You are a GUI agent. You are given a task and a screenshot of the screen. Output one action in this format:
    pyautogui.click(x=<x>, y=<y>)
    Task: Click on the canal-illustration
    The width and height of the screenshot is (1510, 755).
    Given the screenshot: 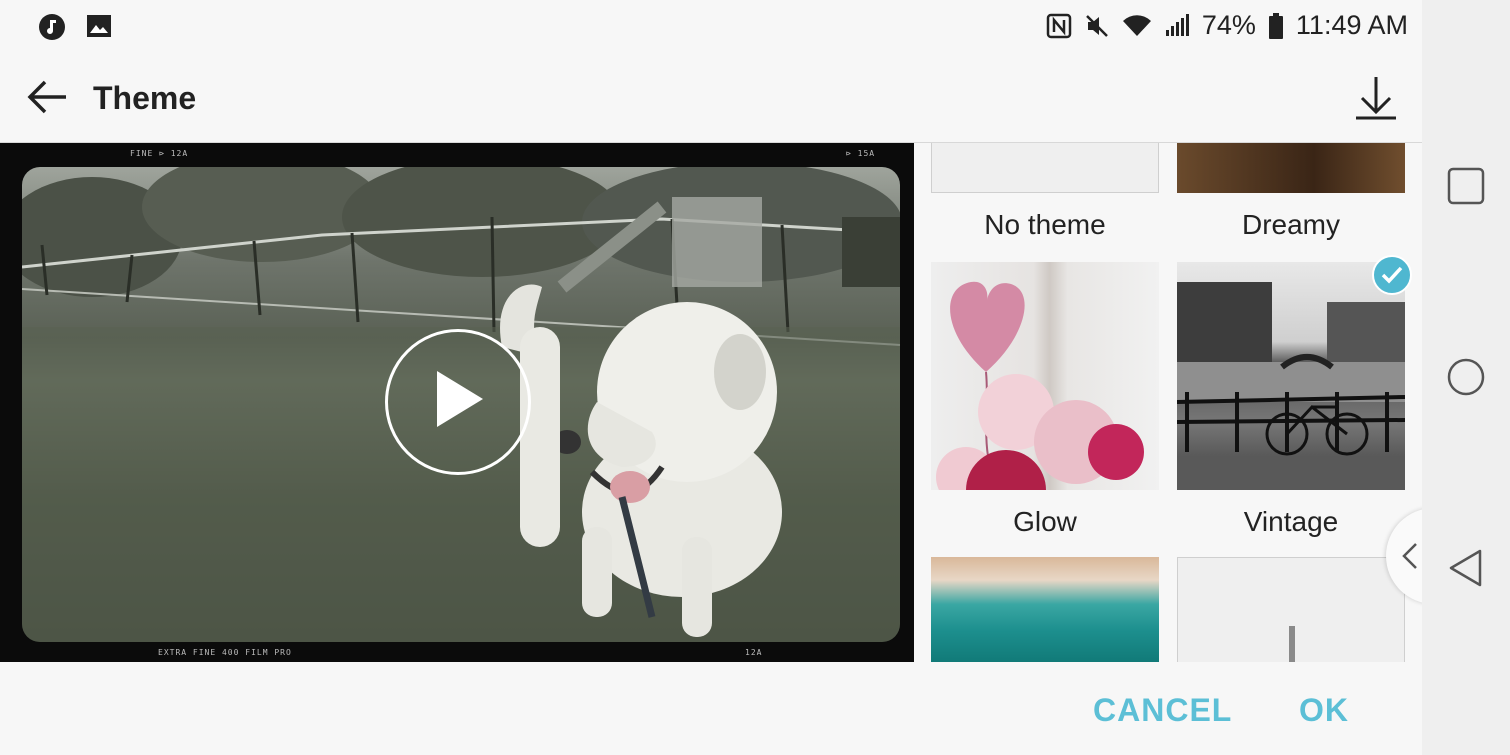 What is the action you would take?
    pyautogui.click(x=1291, y=386)
    